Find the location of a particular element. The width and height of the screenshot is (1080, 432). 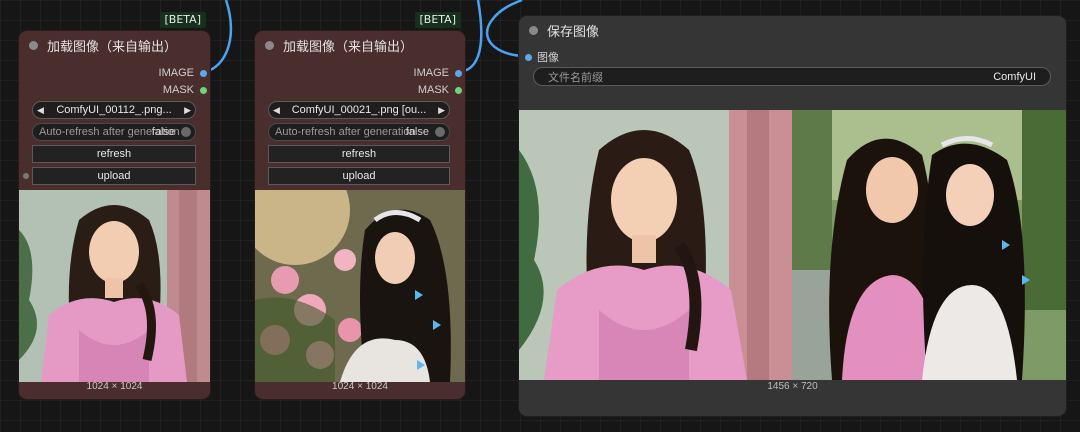

input-image: 图像 is located at coordinates (542, 57).